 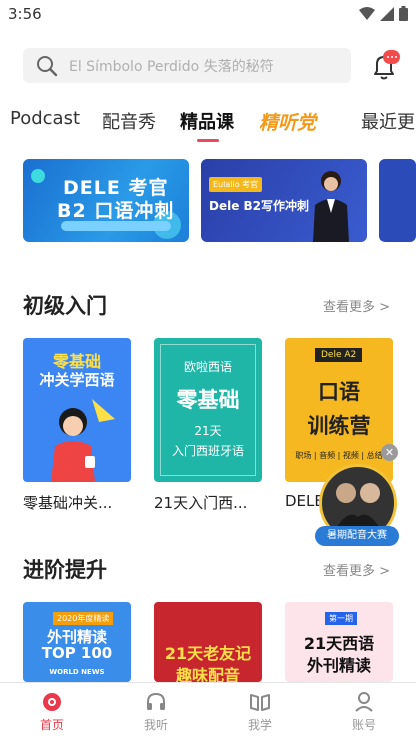 What do you see at coordinates (391, 57) in the screenshot?
I see `notification-badge` at bounding box center [391, 57].